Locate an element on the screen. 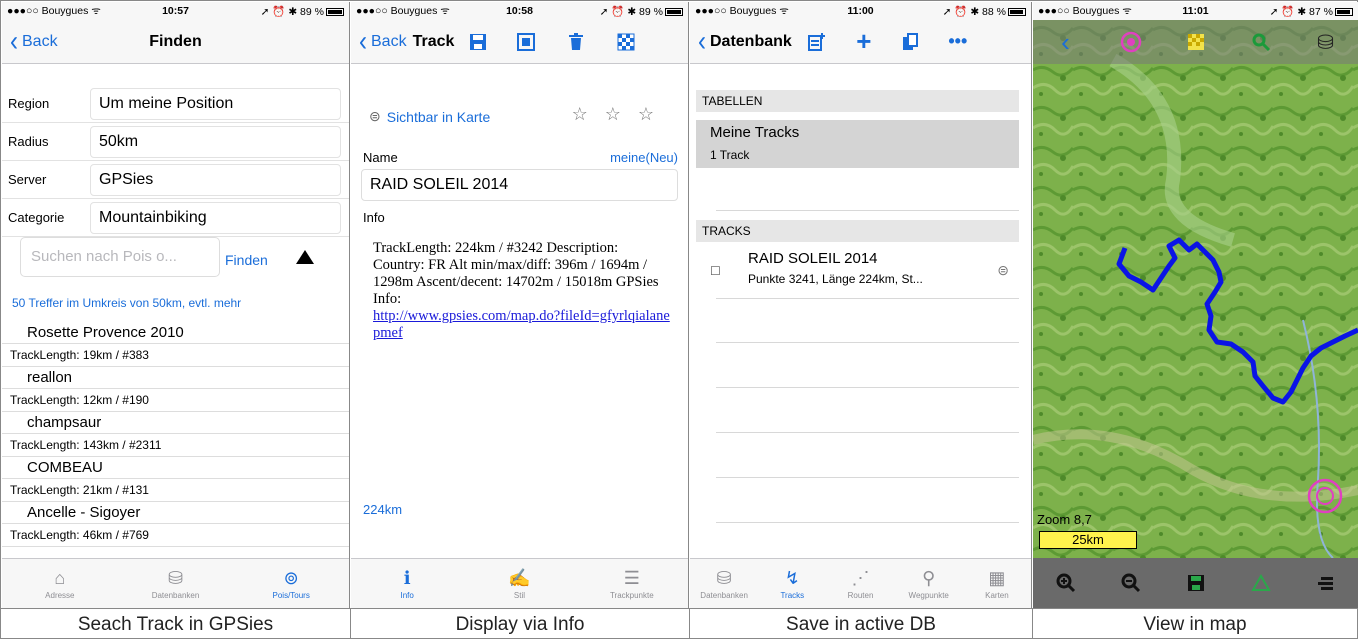 The width and height of the screenshot is (1358, 639). category-row: Categorie Mountainbiking is located at coordinates (175, 218).